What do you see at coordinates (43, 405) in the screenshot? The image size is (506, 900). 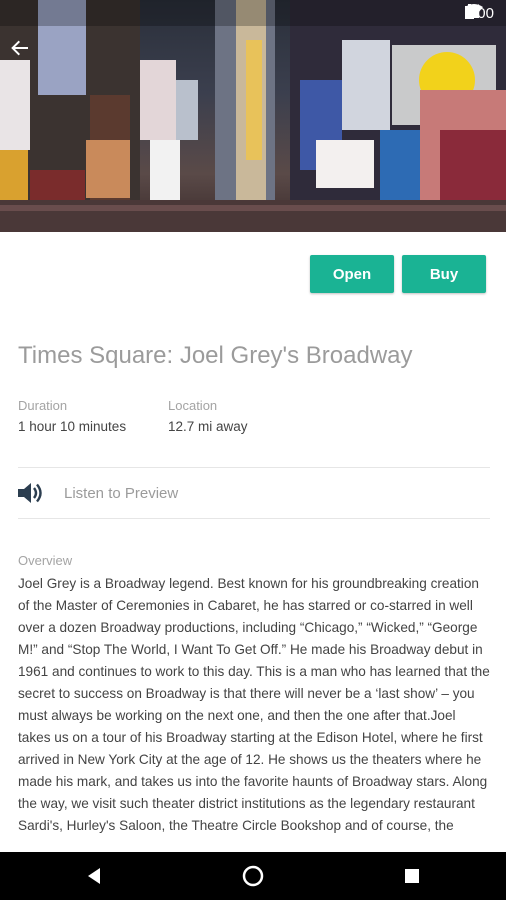 I see `duration-label: Duration` at bounding box center [43, 405].